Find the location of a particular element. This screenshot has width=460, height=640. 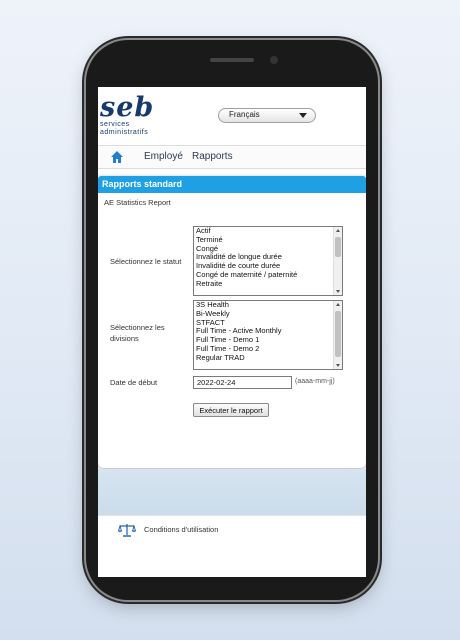

language-select: Français is located at coordinates (267, 115).